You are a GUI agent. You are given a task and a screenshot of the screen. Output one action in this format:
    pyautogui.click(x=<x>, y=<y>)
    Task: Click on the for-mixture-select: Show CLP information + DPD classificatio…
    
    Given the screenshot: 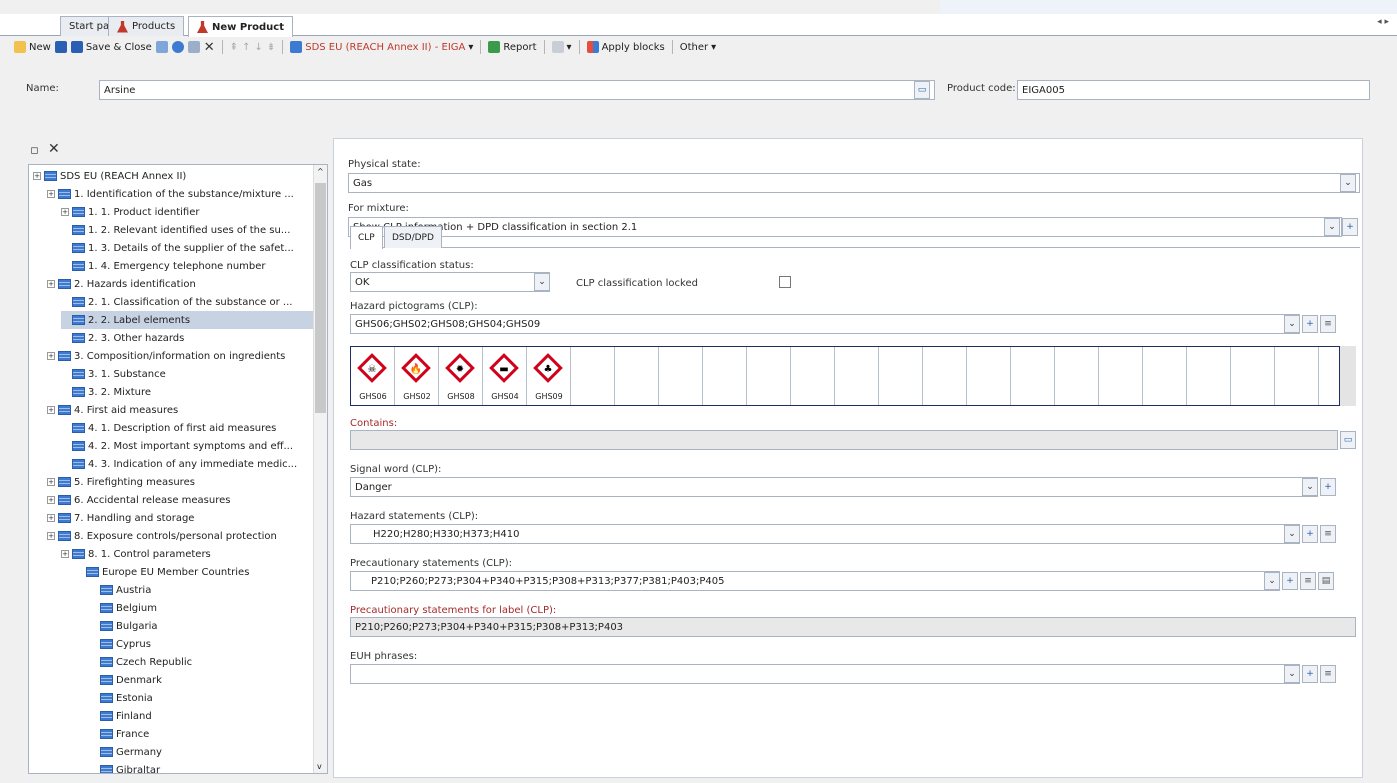 What is the action you would take?
    pyautogui.click(x=845, y=227)
    